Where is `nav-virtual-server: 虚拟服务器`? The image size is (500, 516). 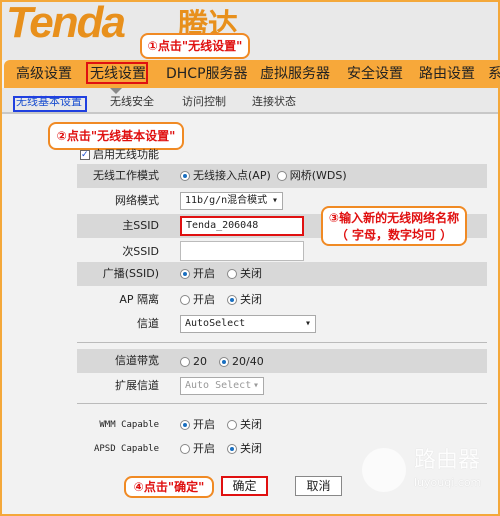 nav-virtual-server: 虚拟服务器 is located at coordinates (295, 74).